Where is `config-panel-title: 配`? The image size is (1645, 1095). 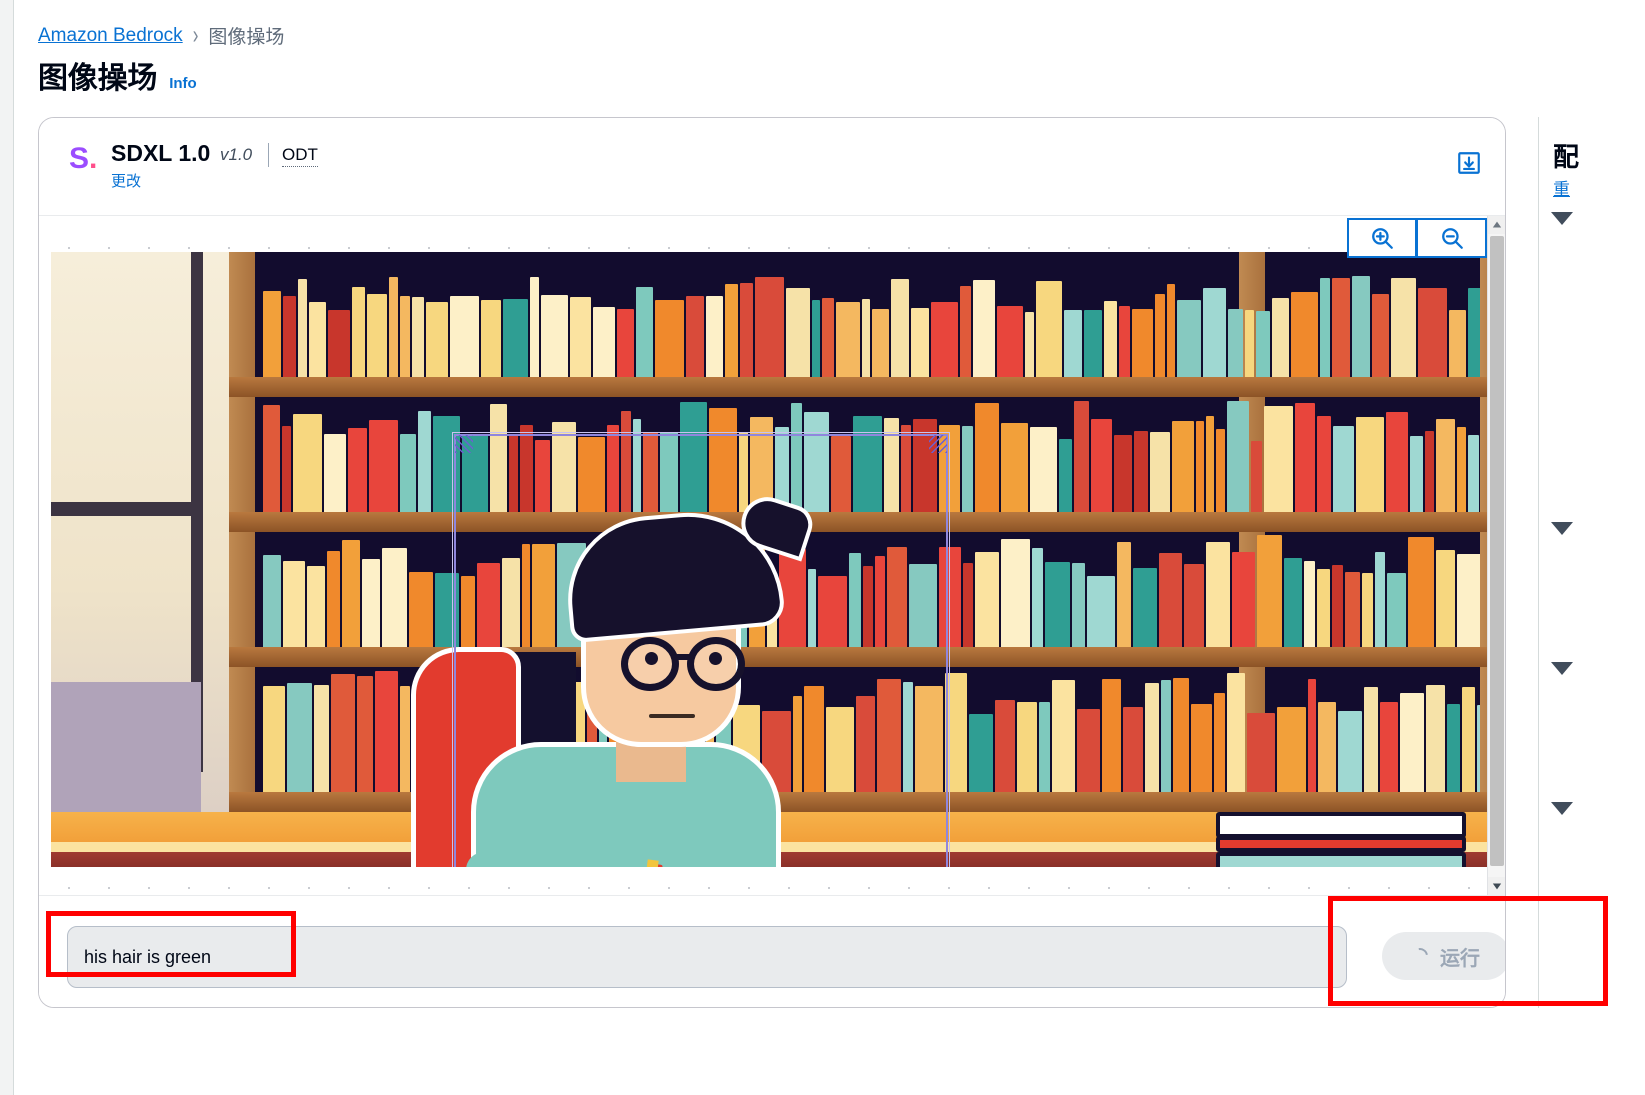 config-panel-title: 配 is located at coordinates (1566, 157).